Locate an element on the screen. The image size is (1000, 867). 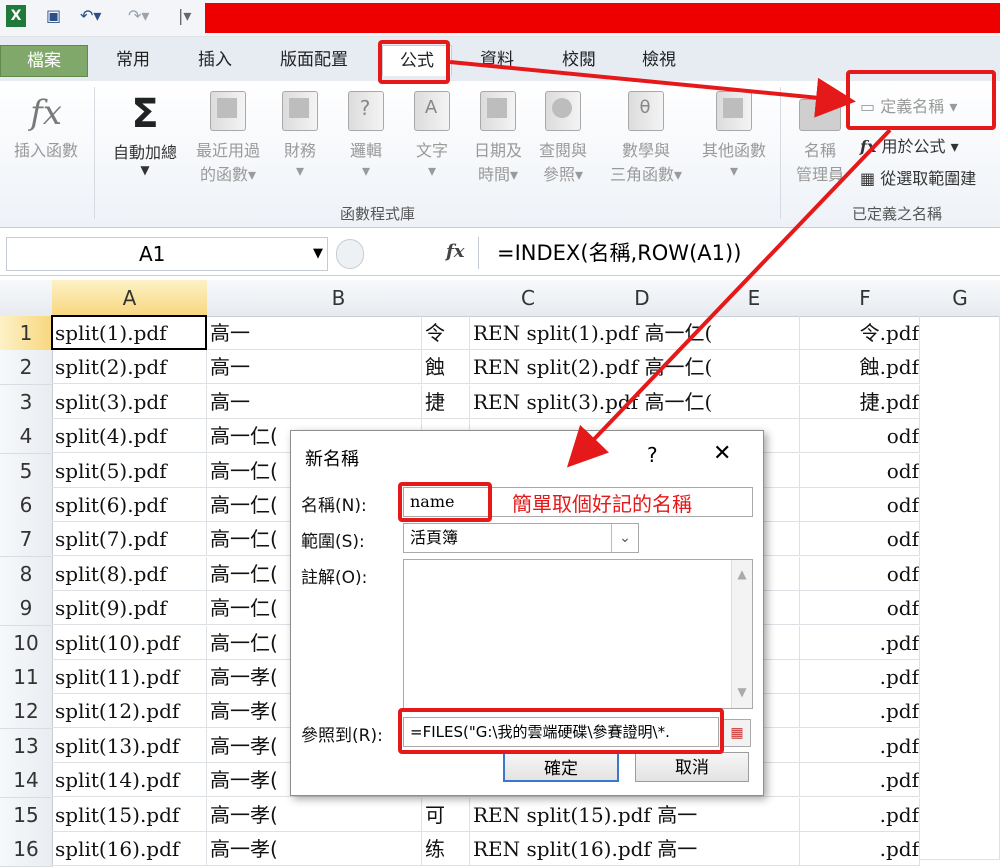
arrow-to-dialog is located at coordinates (729, 298).